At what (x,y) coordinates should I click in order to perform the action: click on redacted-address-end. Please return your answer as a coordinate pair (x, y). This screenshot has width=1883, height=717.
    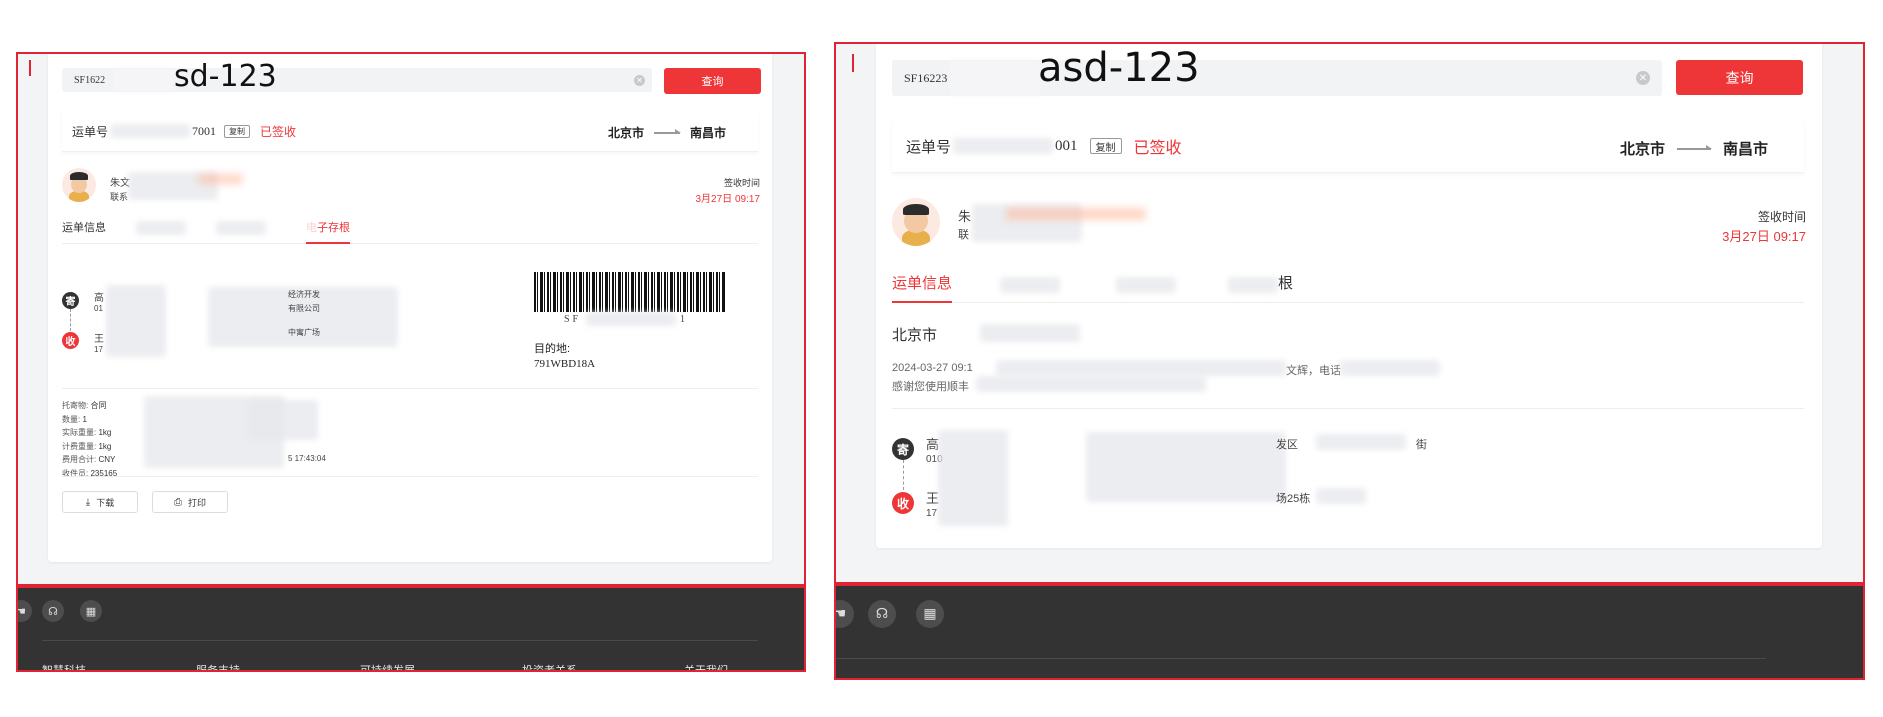
    Looking at the image, I should click on (1361, 442).